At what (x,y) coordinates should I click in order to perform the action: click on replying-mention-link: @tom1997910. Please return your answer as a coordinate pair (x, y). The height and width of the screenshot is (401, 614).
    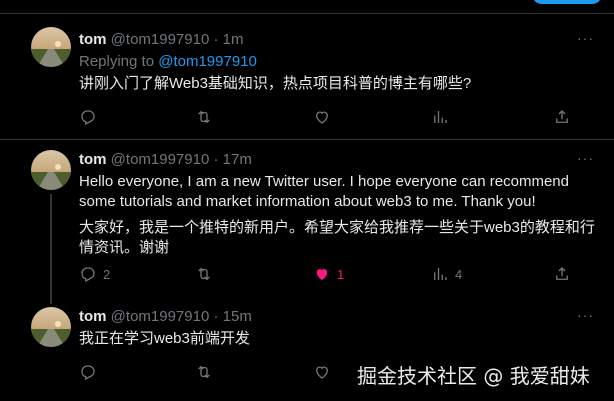
    Looking at the image, I should click on (207, 61).